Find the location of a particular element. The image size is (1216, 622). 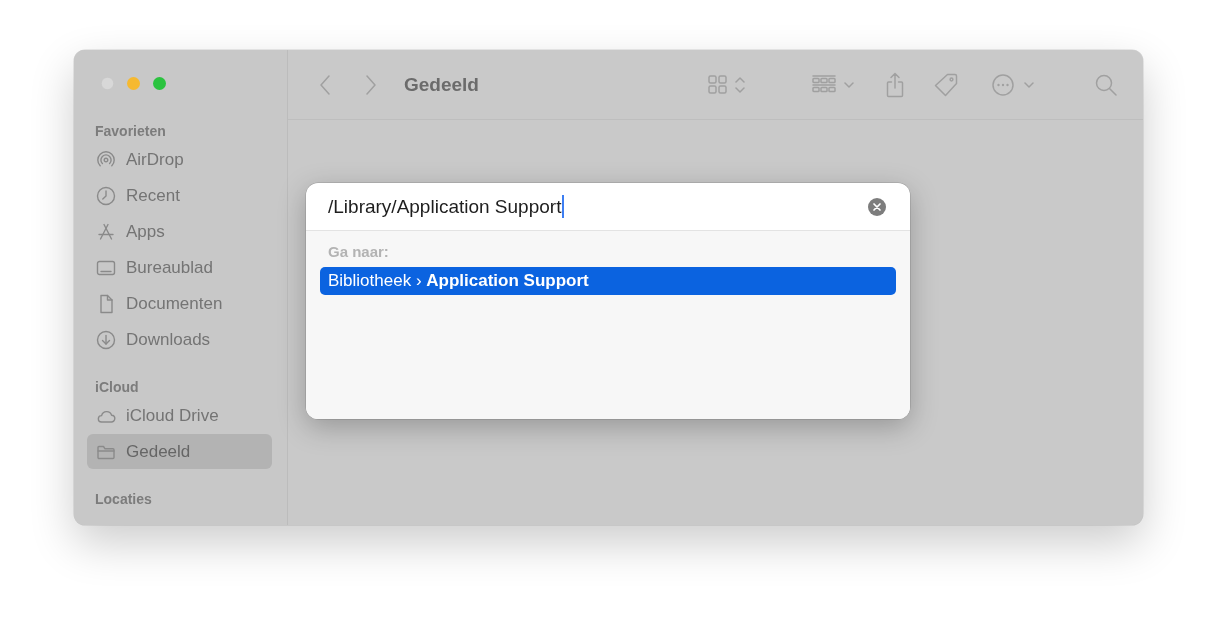

sidebar-item: Bureaublad is located at coordinates (179, 267).